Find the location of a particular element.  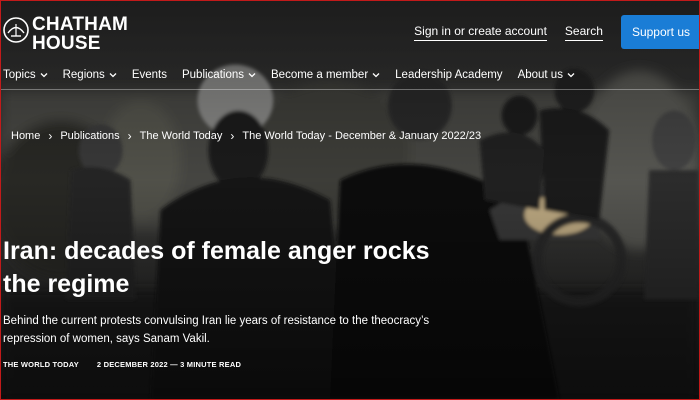

nav-become-member: Become a member is located at coordinates (325, 75).